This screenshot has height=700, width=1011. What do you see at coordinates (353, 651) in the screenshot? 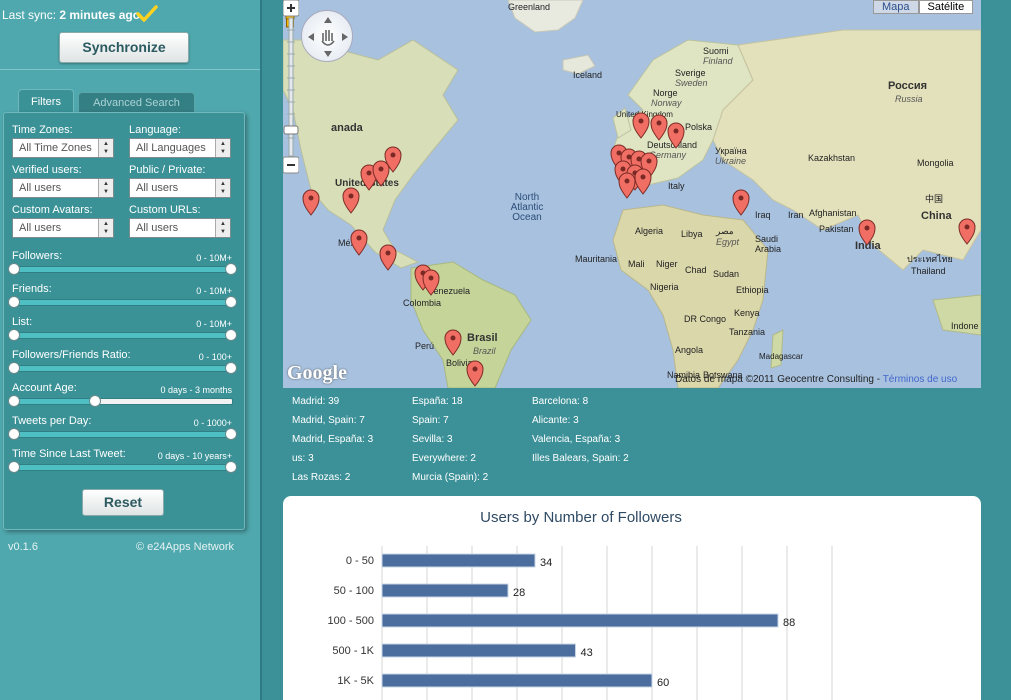
I see `chart-category-label: 500 - 1K` at bounding box center [353, 651].